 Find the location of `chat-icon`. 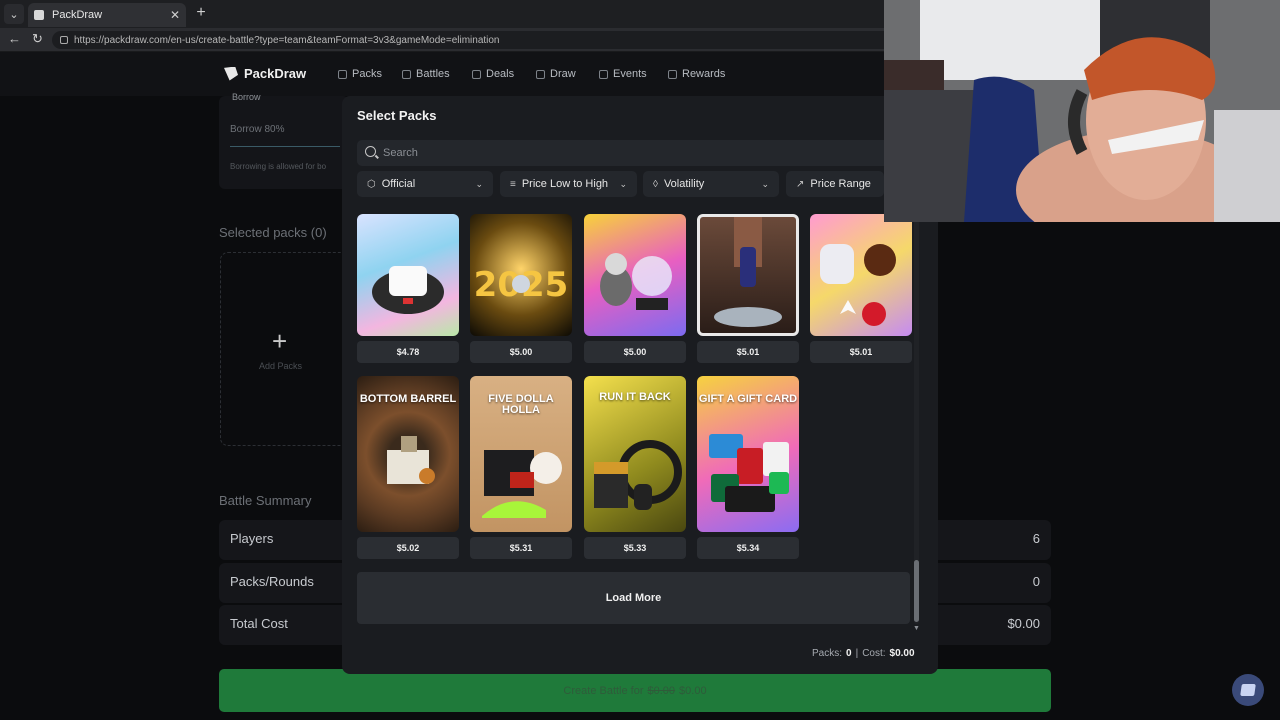

chat-icon is located at coordinates (1248, 690).